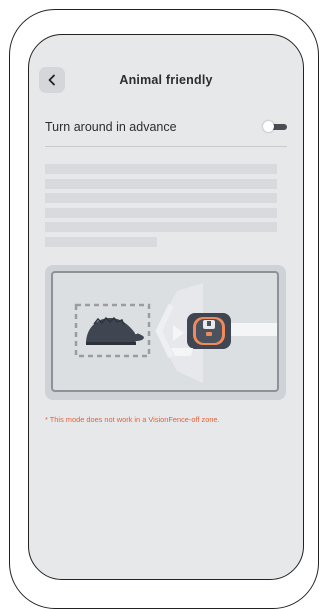 The width and height of the screenshot is (320, 609). I want to click on header: Animal friendly, so click(166, 75).